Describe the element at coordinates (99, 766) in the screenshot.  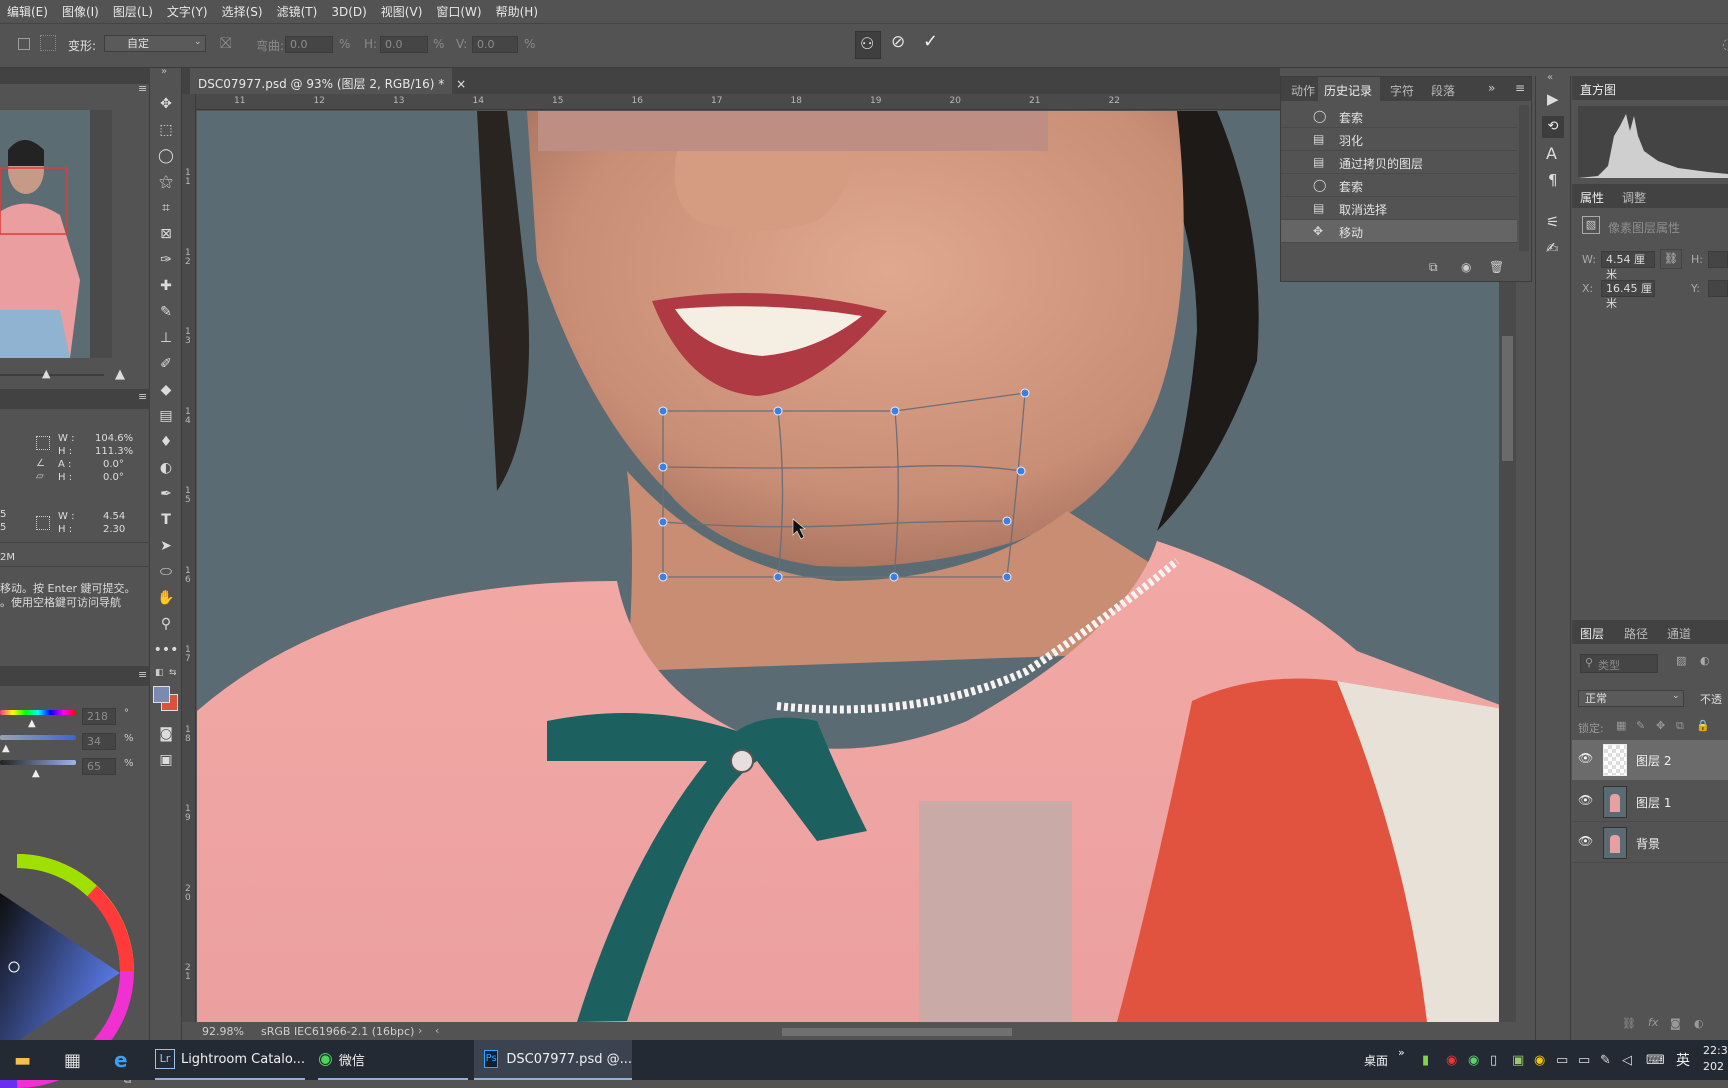
I see `brightness-input: 65` at that location.